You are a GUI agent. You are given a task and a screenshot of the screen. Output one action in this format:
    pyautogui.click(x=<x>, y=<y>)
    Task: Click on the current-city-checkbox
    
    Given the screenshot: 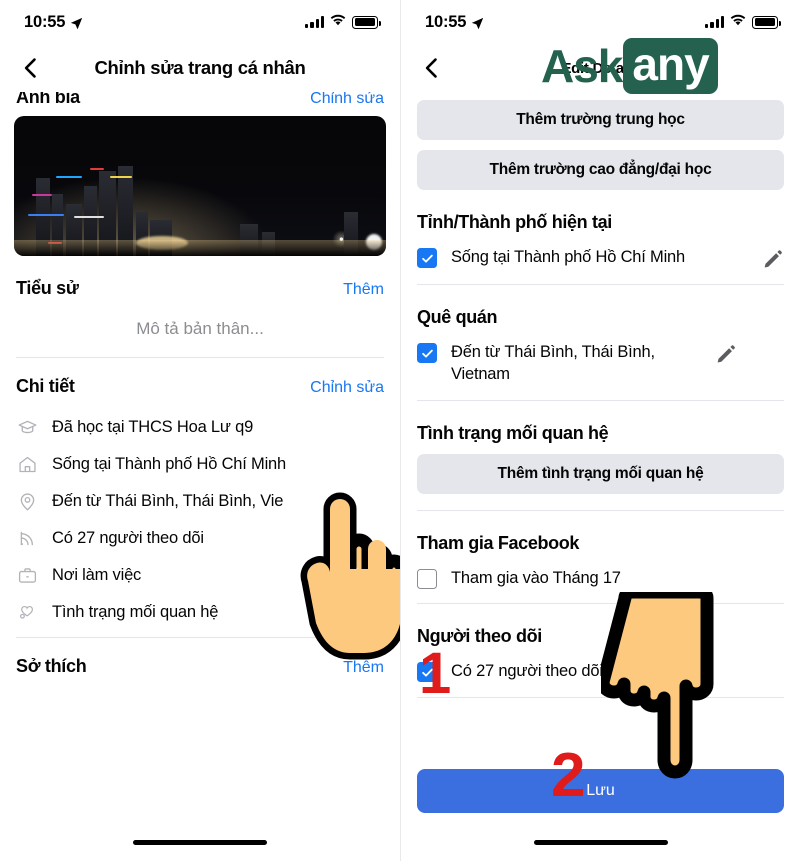 What is the action you would take?
    pyautogui.click(x=427, y=258)
    